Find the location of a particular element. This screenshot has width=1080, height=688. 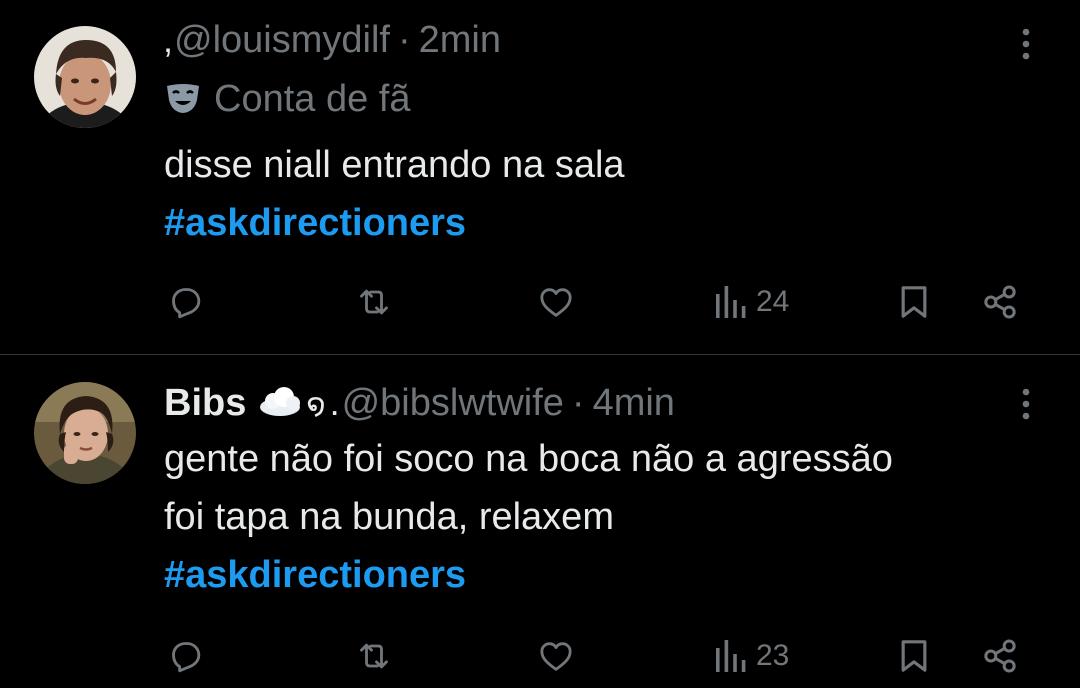

tweet-header: ‚@louismydilf · 2min is located at coordinates (332, 40).